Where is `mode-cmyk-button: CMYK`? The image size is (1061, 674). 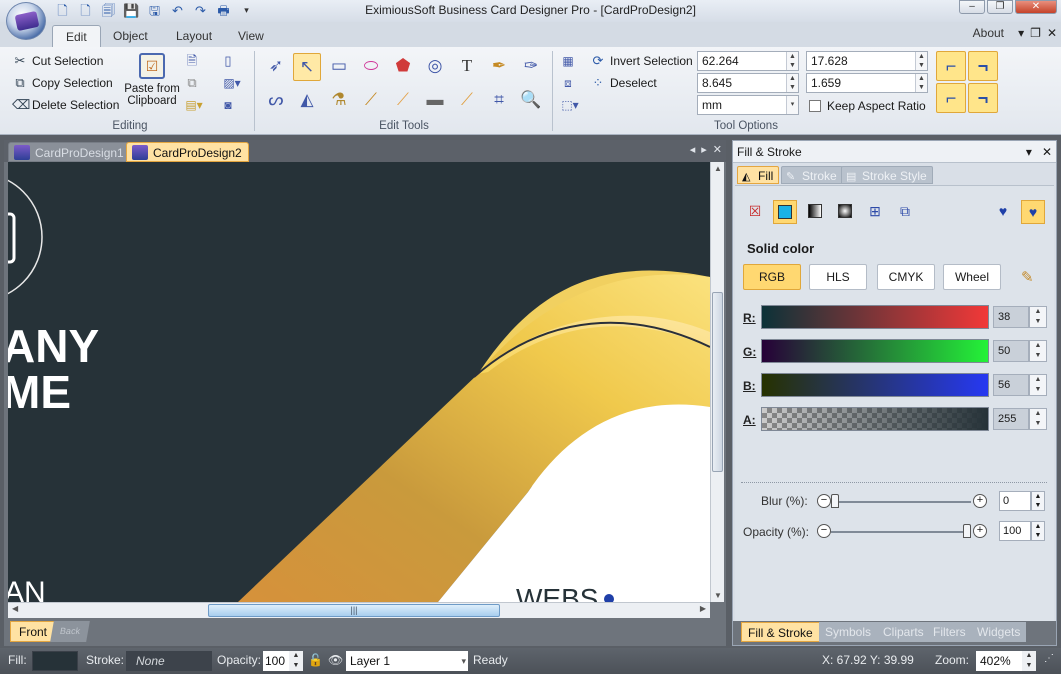 mode-cmyk-button: CMYK is located at coordinates (906, 277).